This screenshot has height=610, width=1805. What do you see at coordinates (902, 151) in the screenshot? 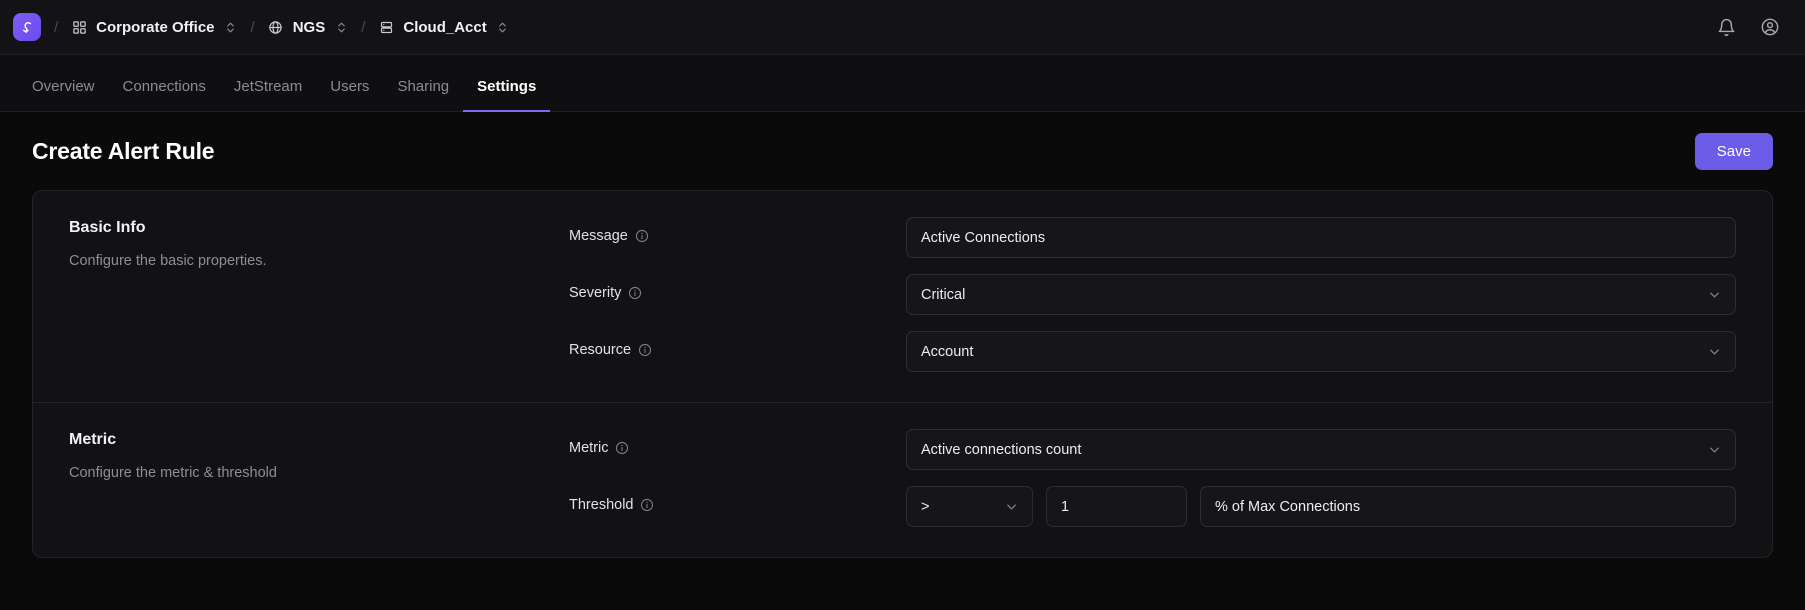
I see `page-header: Create Alert Rule Save` at bounding box center [902, 151].